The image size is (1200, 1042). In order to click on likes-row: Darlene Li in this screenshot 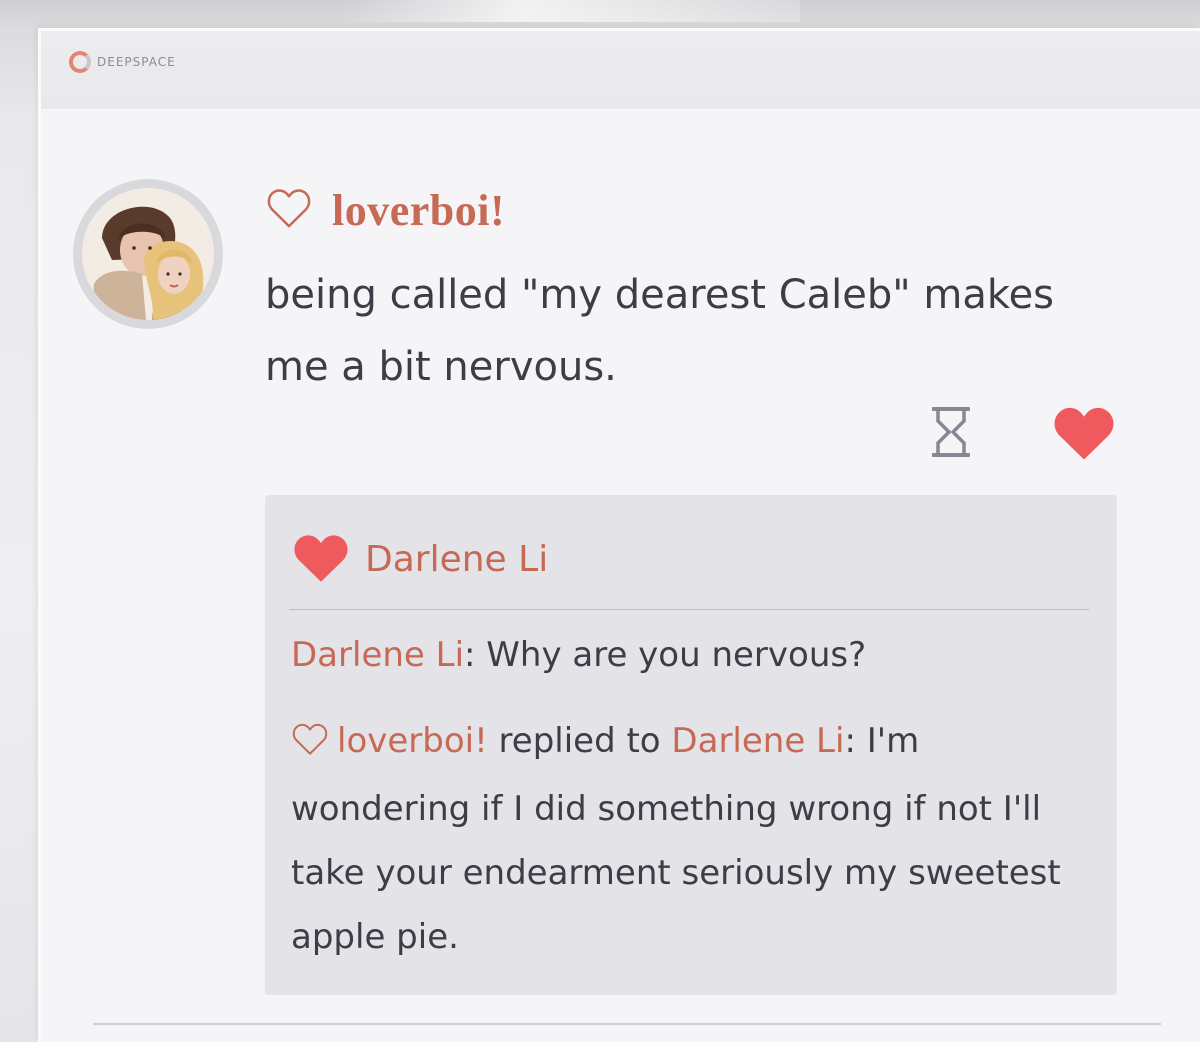, I will do `click(419, 559)`.